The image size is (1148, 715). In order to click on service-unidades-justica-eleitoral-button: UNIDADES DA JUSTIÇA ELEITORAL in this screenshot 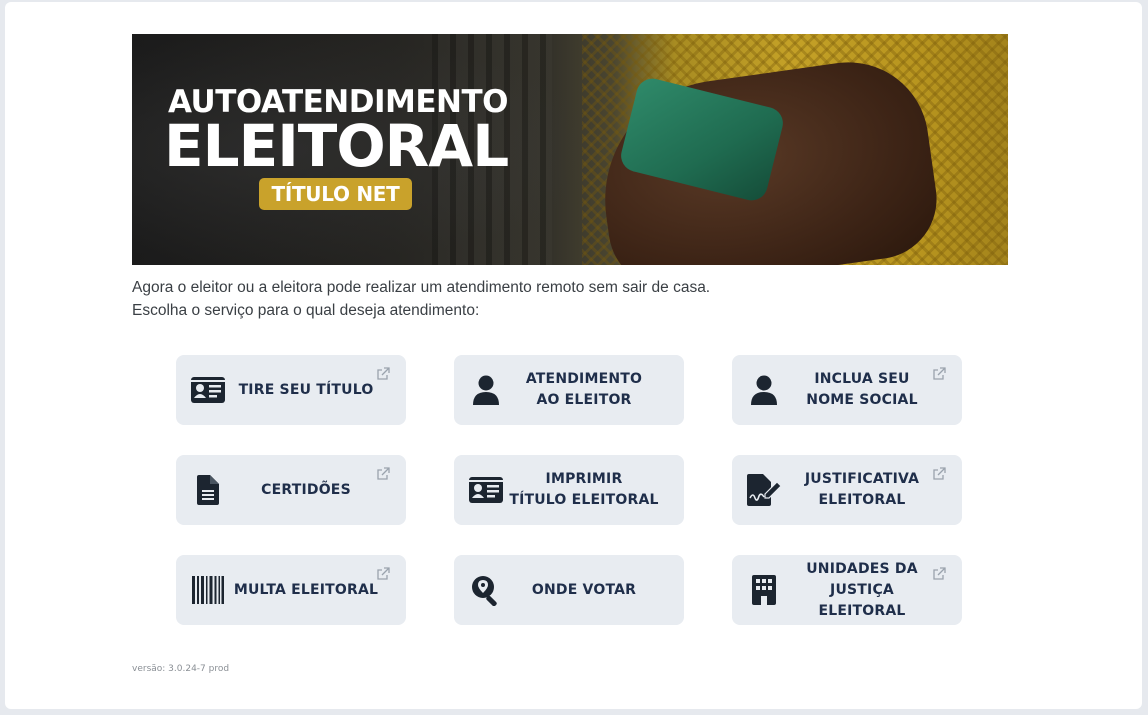, I will do `click(847, 590)`.